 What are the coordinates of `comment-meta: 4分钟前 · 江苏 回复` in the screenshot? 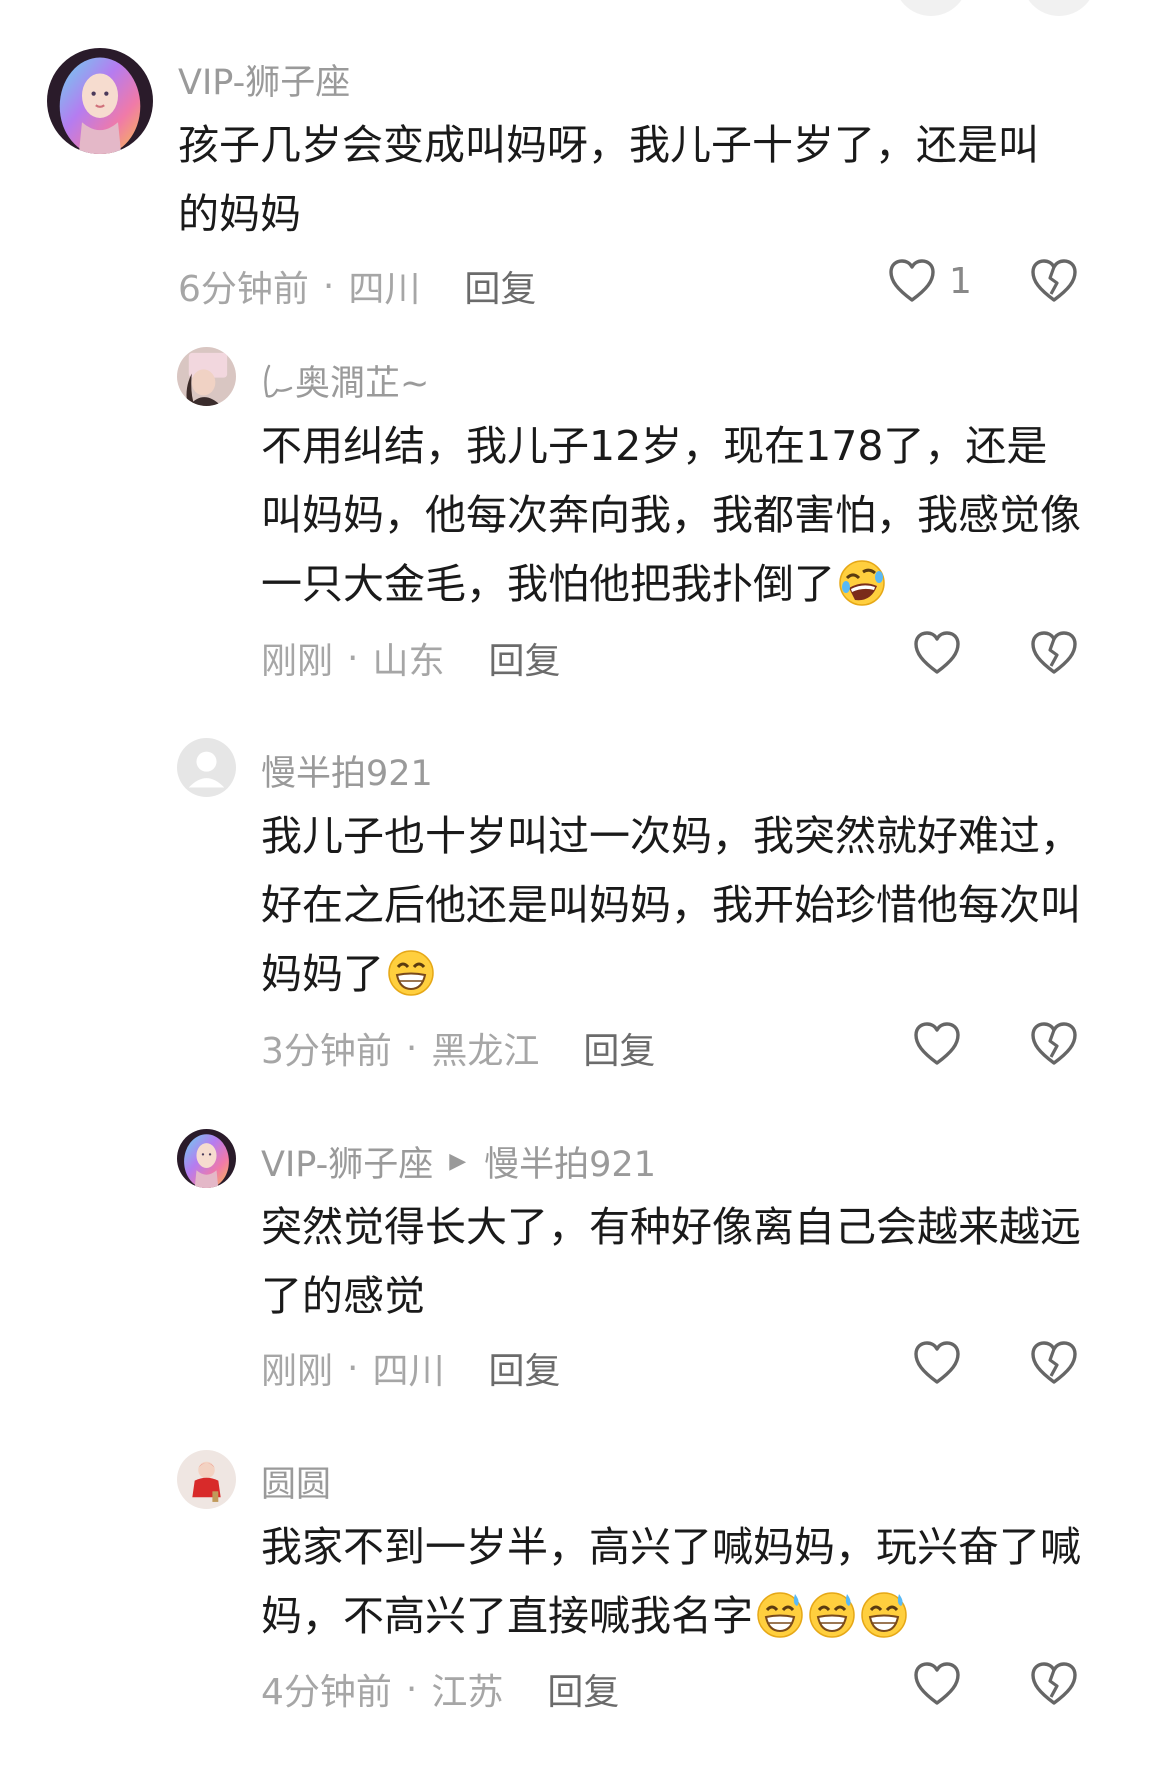 It's located at (440, 1689).